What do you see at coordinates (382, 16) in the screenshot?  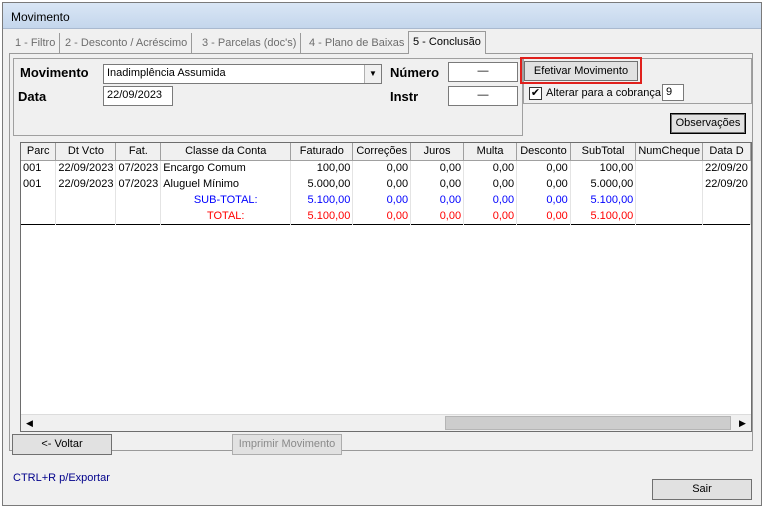 I see `title-bar: Movimento` at bounding box center [382, 16].